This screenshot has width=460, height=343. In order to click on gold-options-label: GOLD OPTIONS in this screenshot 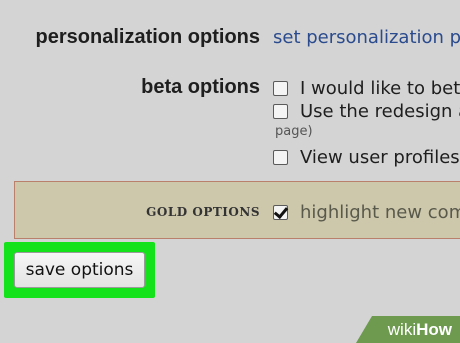, I will do `click(203, 212)`.